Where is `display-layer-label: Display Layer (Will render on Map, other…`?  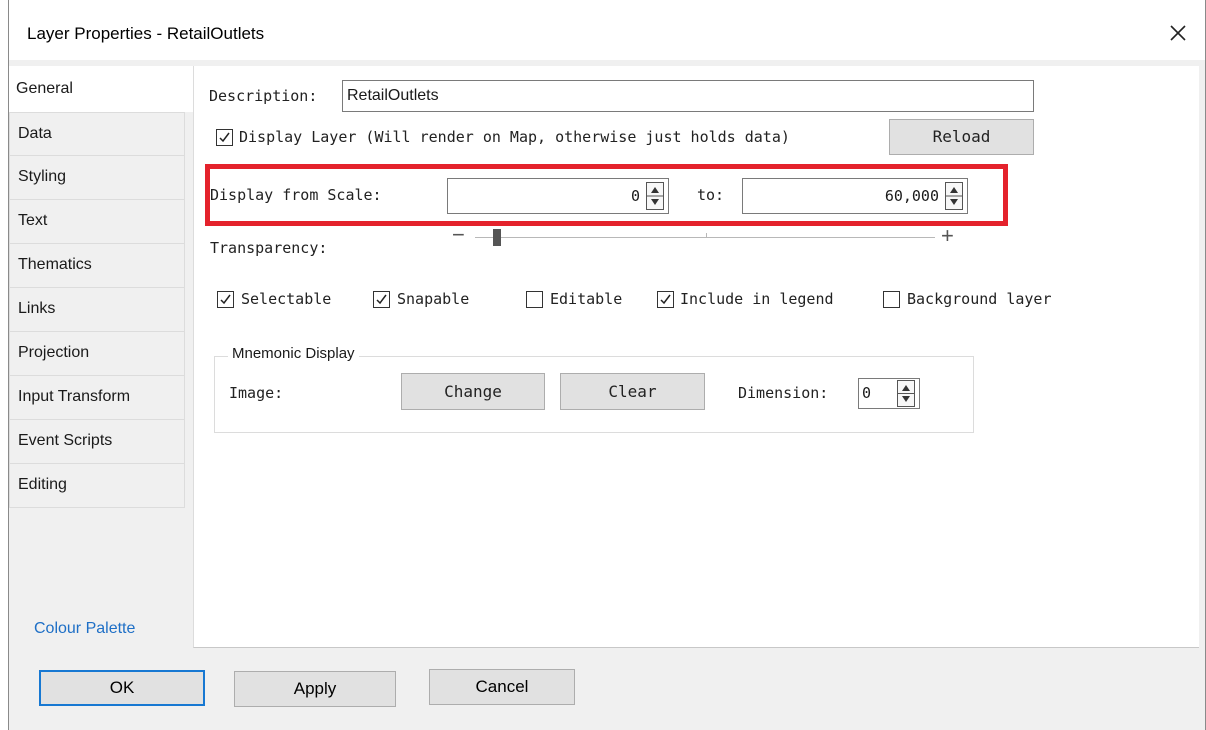 display-layer-label: Display Layer (Will render on Map, other… is located at coordinates (514, 137).